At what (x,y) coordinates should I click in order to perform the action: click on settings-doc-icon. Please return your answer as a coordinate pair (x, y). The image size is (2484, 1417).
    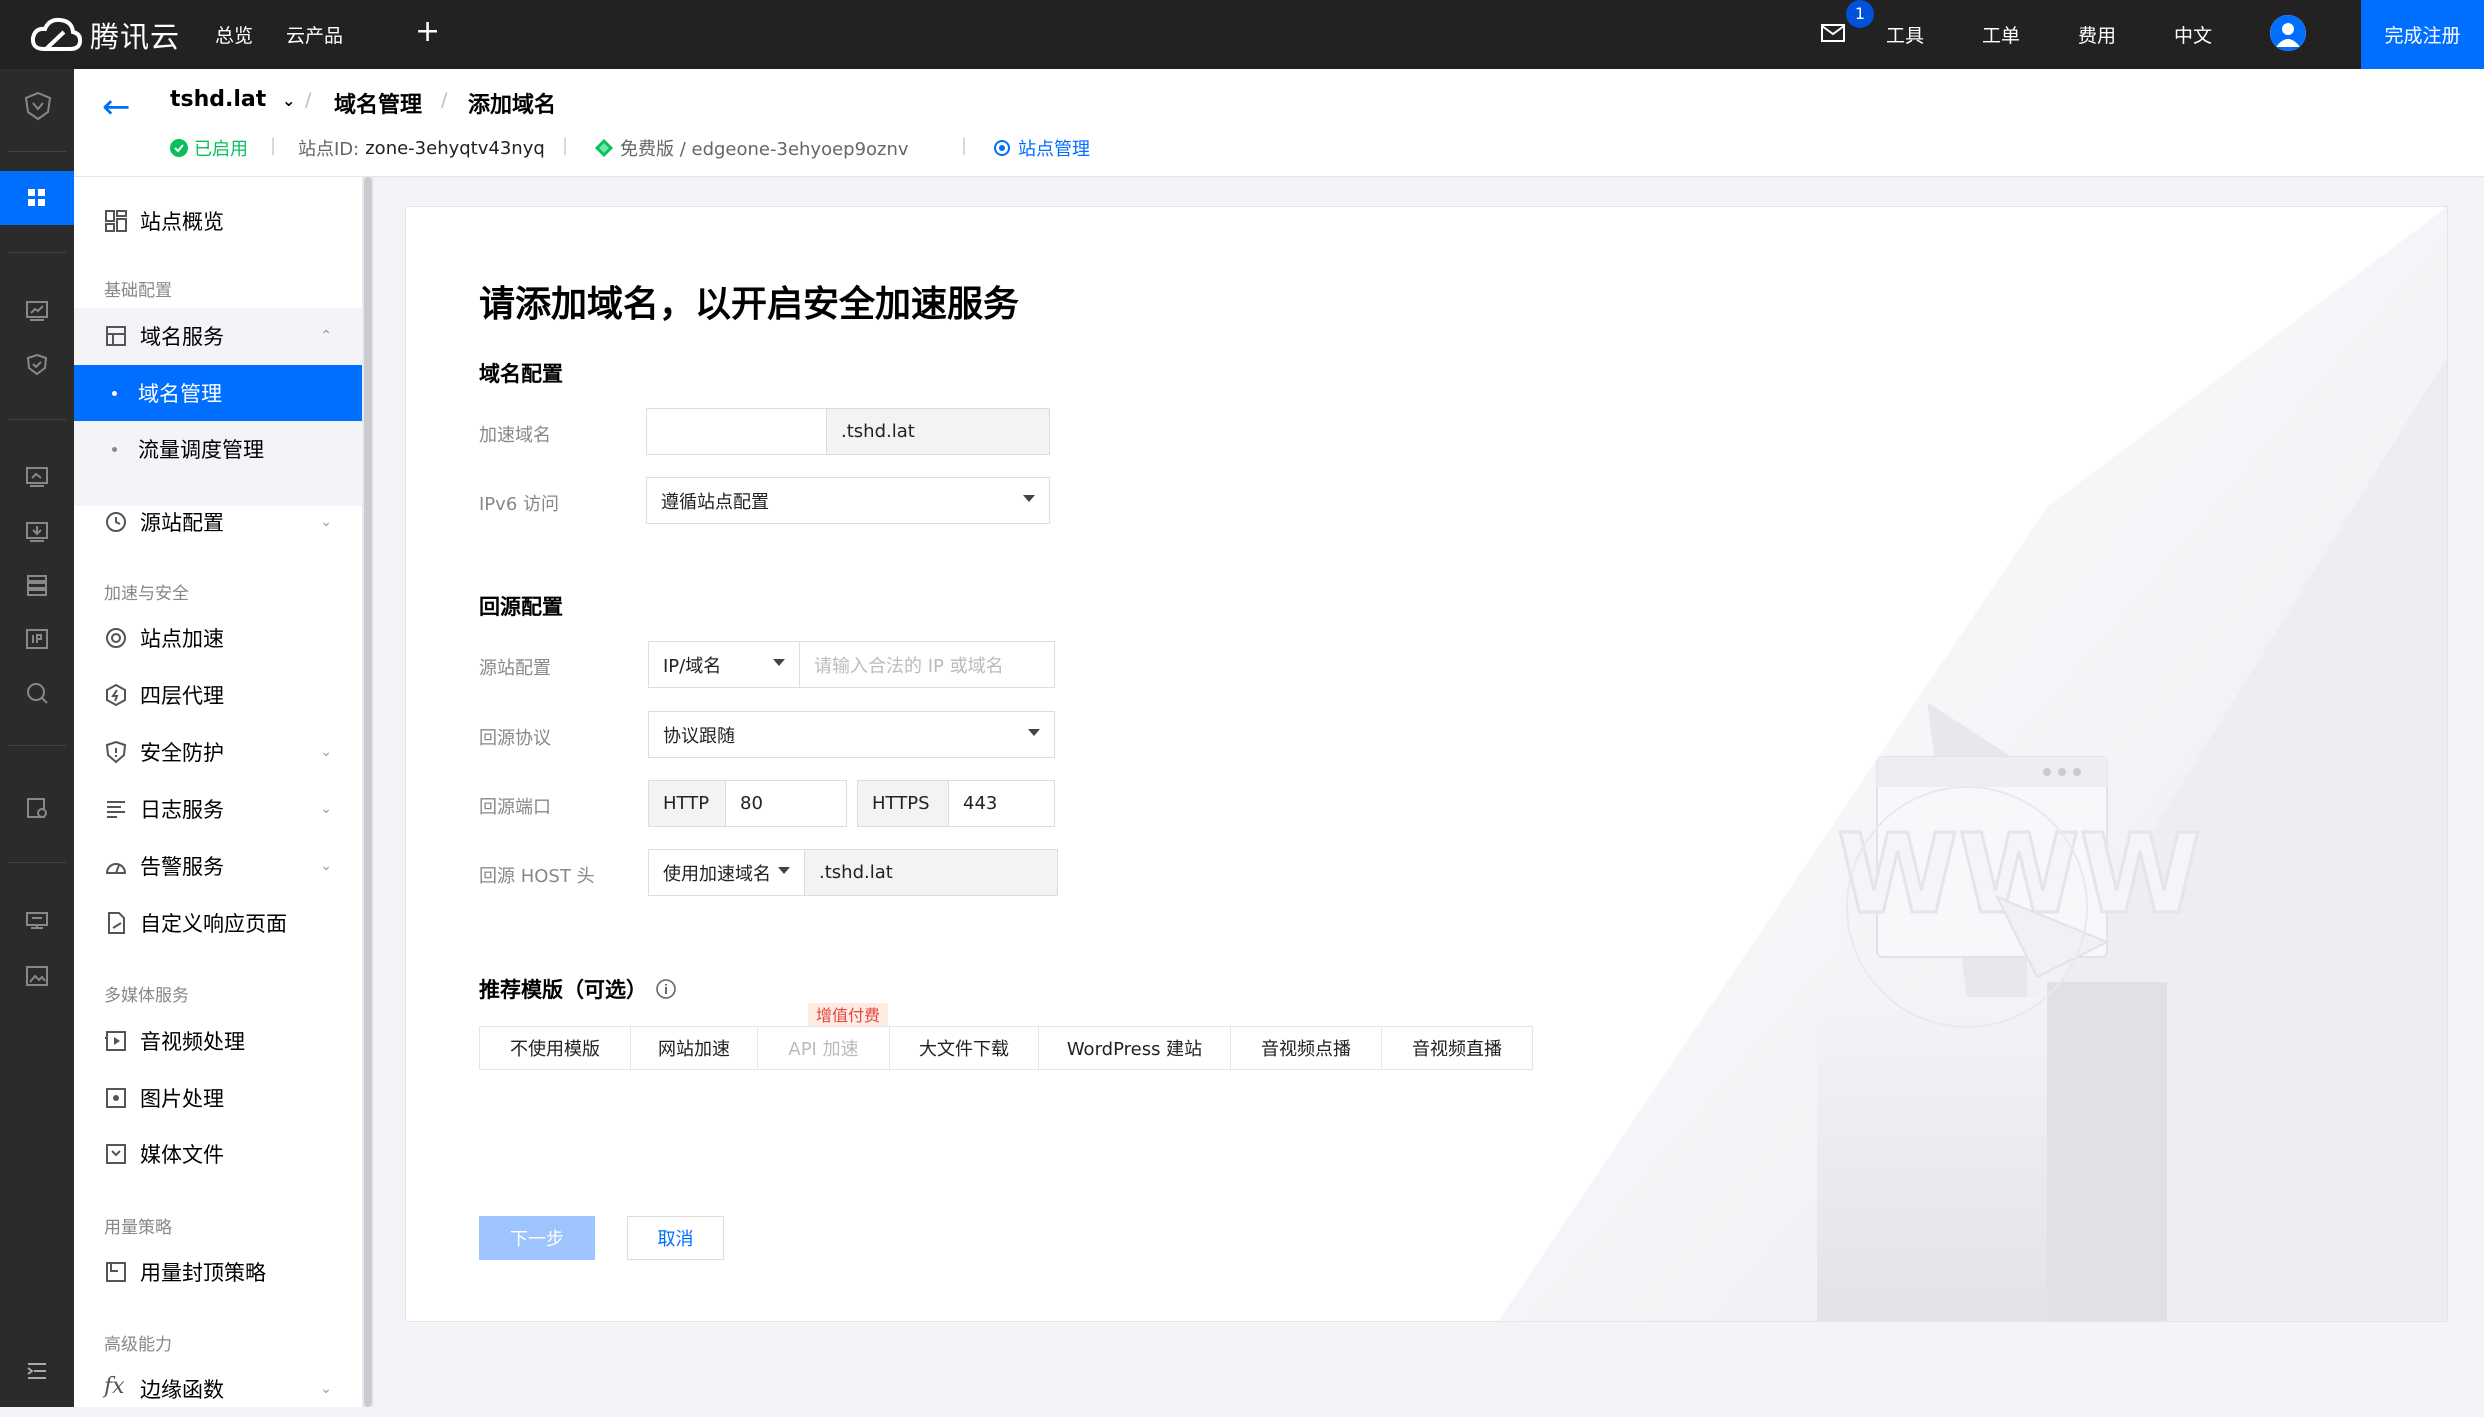
    Looking at the image, I should click on (37, 808).